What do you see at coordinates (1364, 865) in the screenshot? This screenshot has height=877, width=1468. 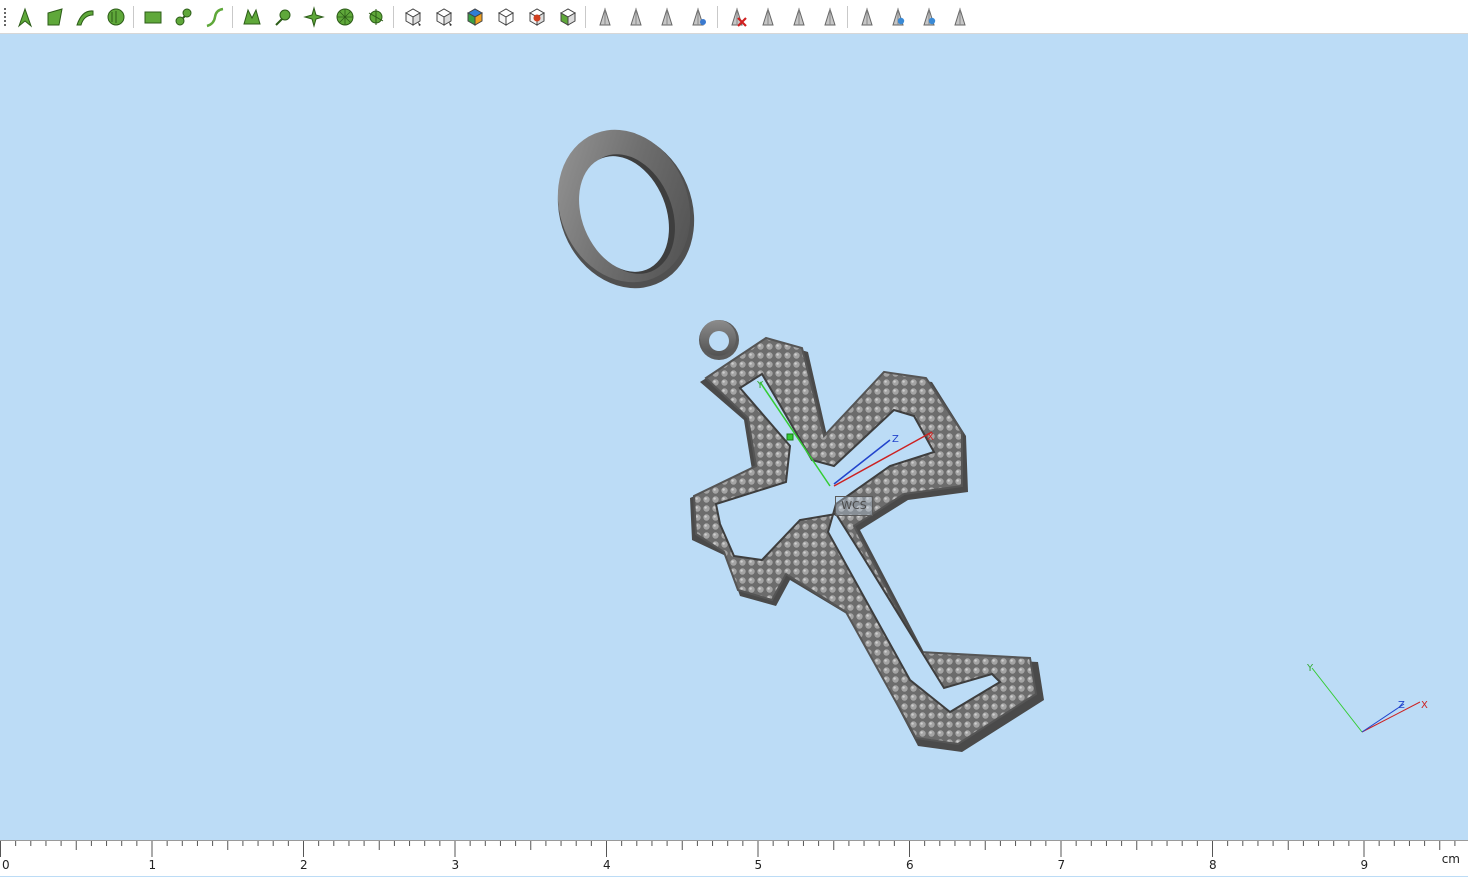 I see `ruler-label: 9` at bounding box center [1364, 865].